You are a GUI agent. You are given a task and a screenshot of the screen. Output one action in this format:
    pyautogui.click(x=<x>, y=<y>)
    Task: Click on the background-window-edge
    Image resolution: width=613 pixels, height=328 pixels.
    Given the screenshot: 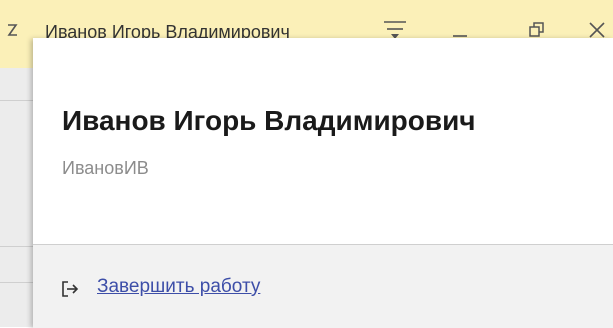 What is the action you would take?
    pyautogui.click(x=16, y=197)
    